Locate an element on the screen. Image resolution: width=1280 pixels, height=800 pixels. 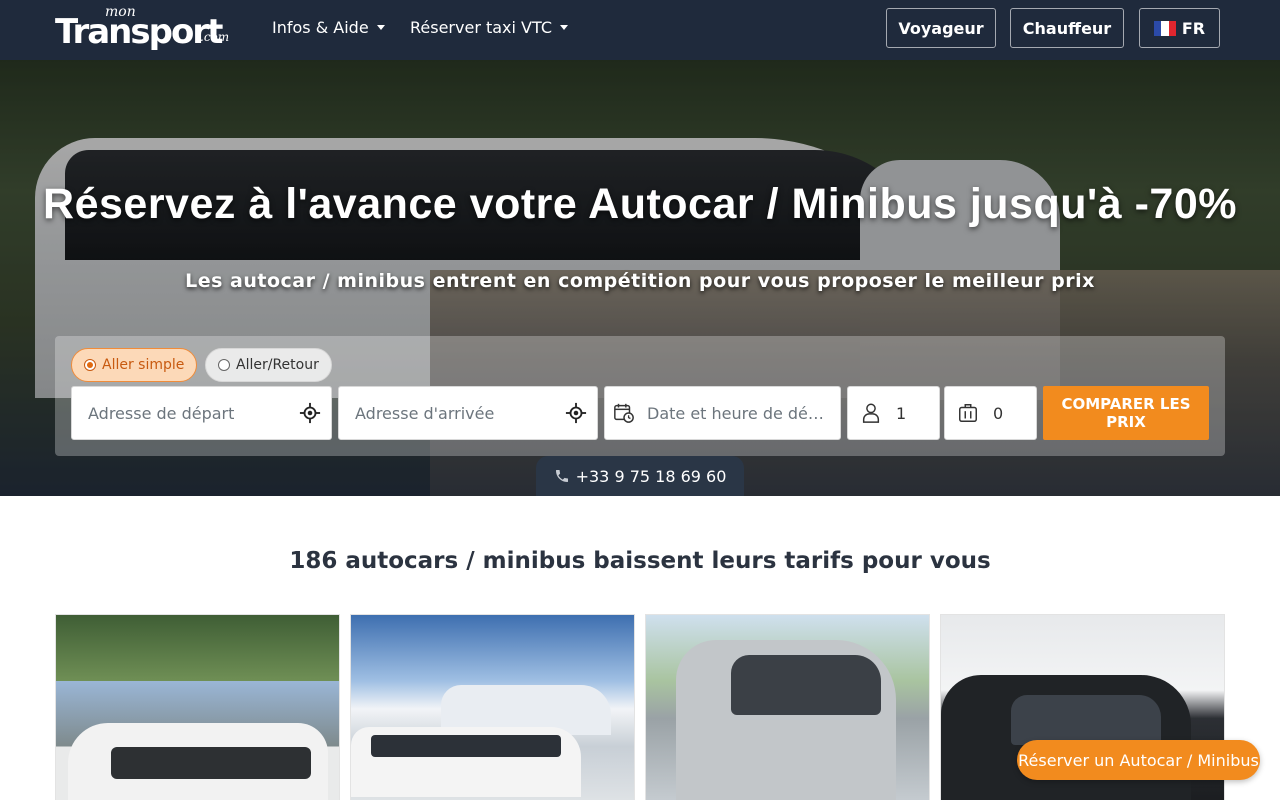
compare-prices-button: COMPARER LES PRIX is located at coordinates (1126, 413).